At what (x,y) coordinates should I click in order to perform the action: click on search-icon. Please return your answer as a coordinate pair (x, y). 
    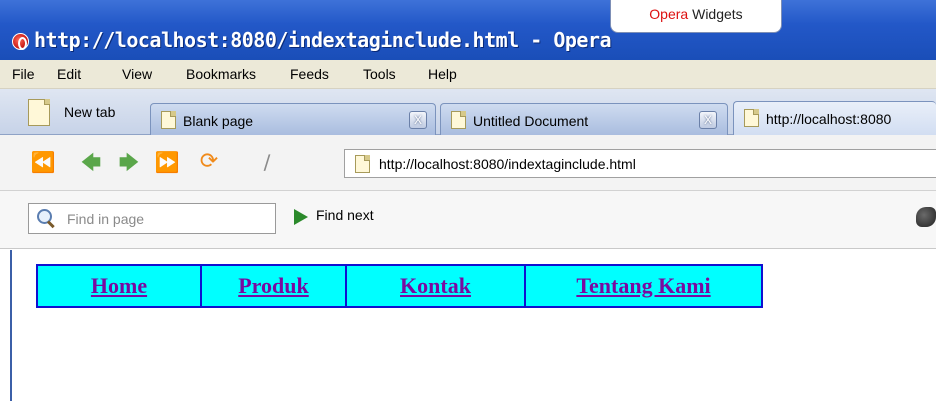
    Looking at the image, I should click on (47, 219).